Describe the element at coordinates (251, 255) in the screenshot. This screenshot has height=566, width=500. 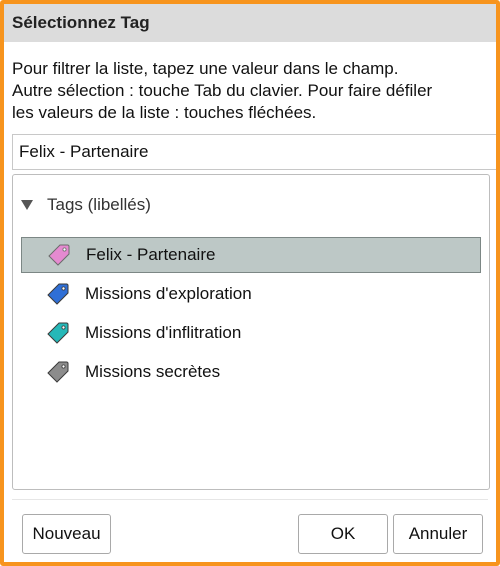
I see `tree-item-felix-partenaire: Felix - Partenaire` at that location.